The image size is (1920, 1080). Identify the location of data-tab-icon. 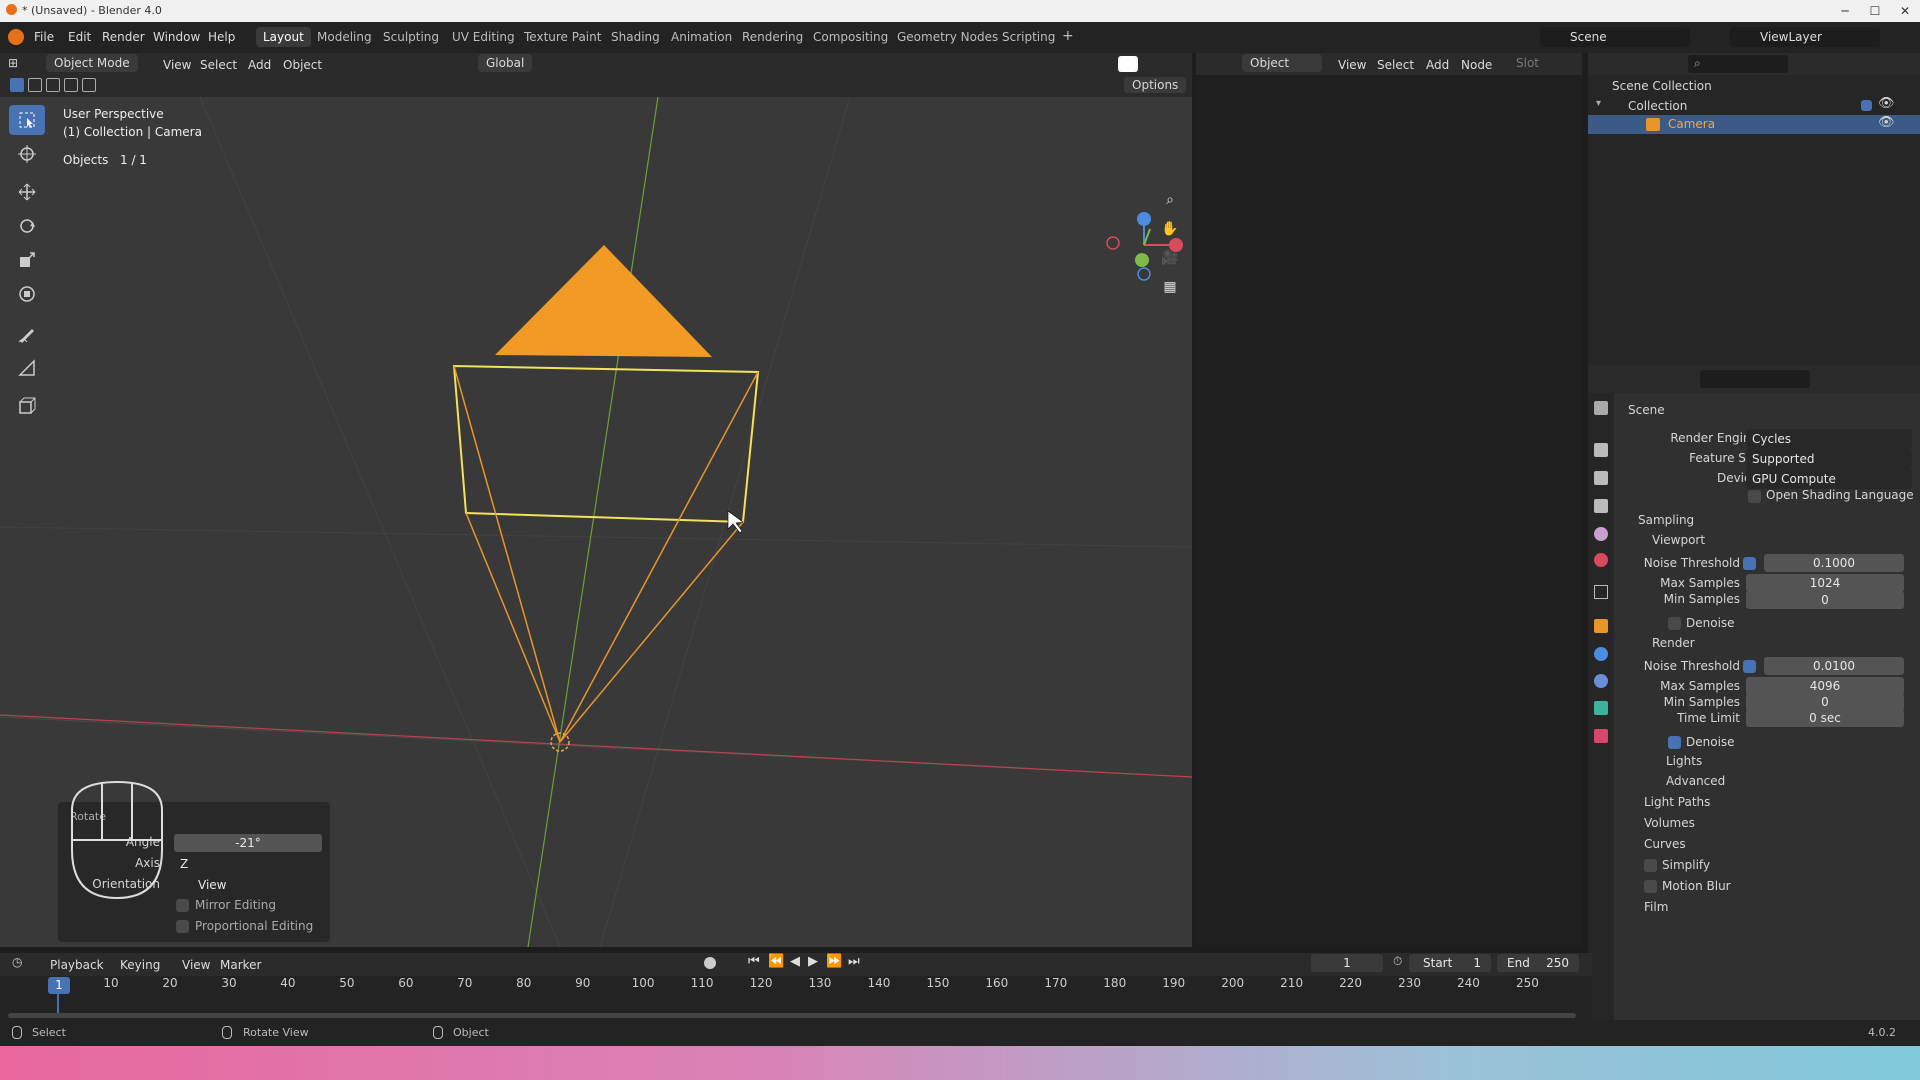
(1601, 708).